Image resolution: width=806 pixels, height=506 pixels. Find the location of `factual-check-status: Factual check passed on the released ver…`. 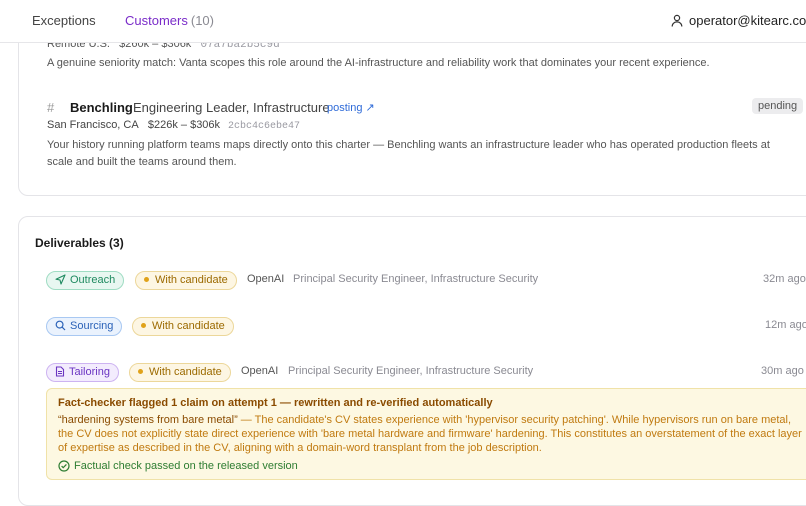

factual-check-status: Factual check passed on the released ver… is located at coordinates (178, 466).